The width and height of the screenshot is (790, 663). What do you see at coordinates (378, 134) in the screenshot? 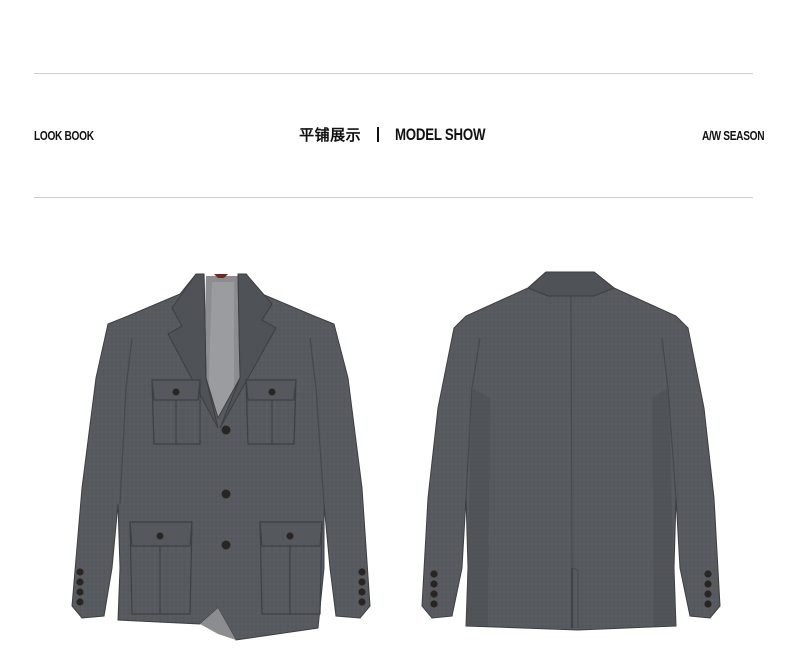
I see `title-separator` at bounding box center [378, 134].